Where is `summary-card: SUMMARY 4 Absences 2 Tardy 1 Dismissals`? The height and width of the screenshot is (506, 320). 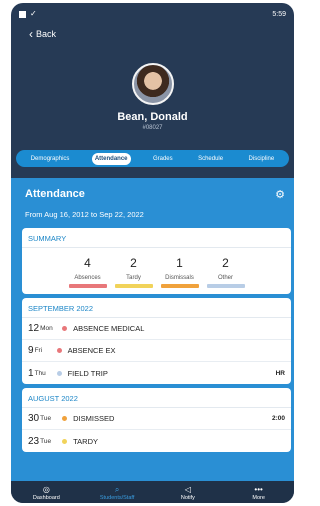
summary-card: SUMMARY 4 Absences 2 Tardy 1 Dismissals is located at coordinates (156, 261).